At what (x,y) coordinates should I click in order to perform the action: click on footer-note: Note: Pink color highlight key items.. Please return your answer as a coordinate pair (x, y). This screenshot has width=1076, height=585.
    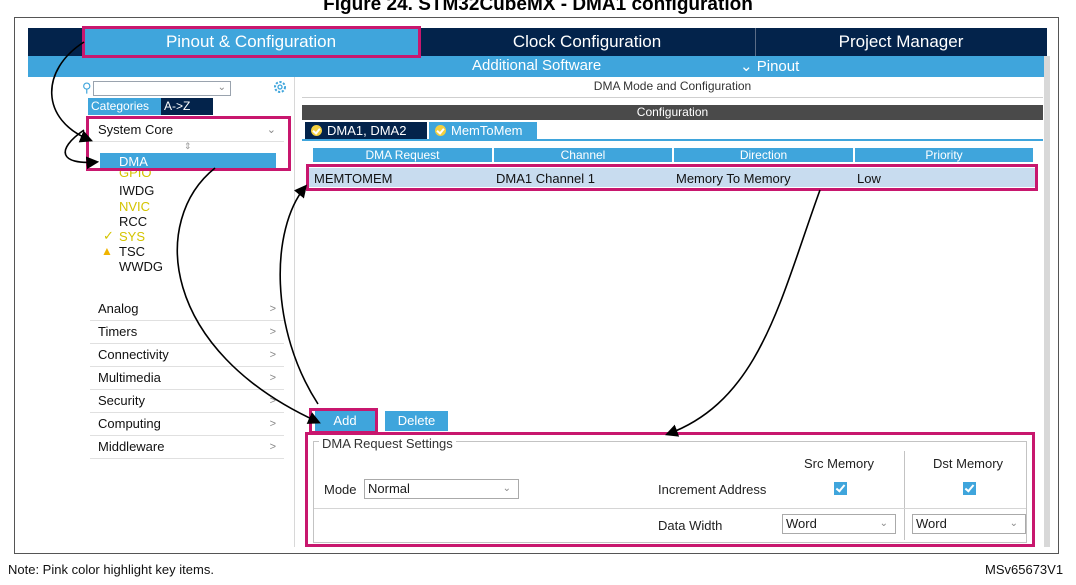
    Looking at the image, I should click on (111, 569).